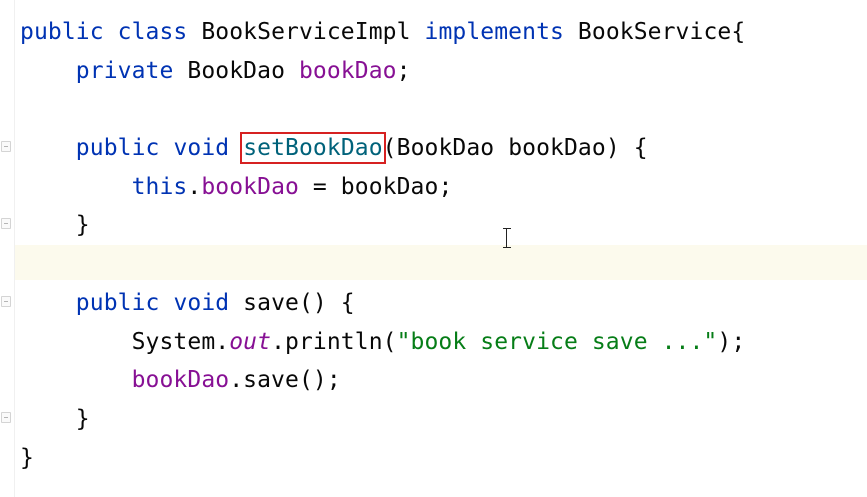  Describe the element at coordinates (7, 248) in the screenshot. I see `editor-gutter` at that location.